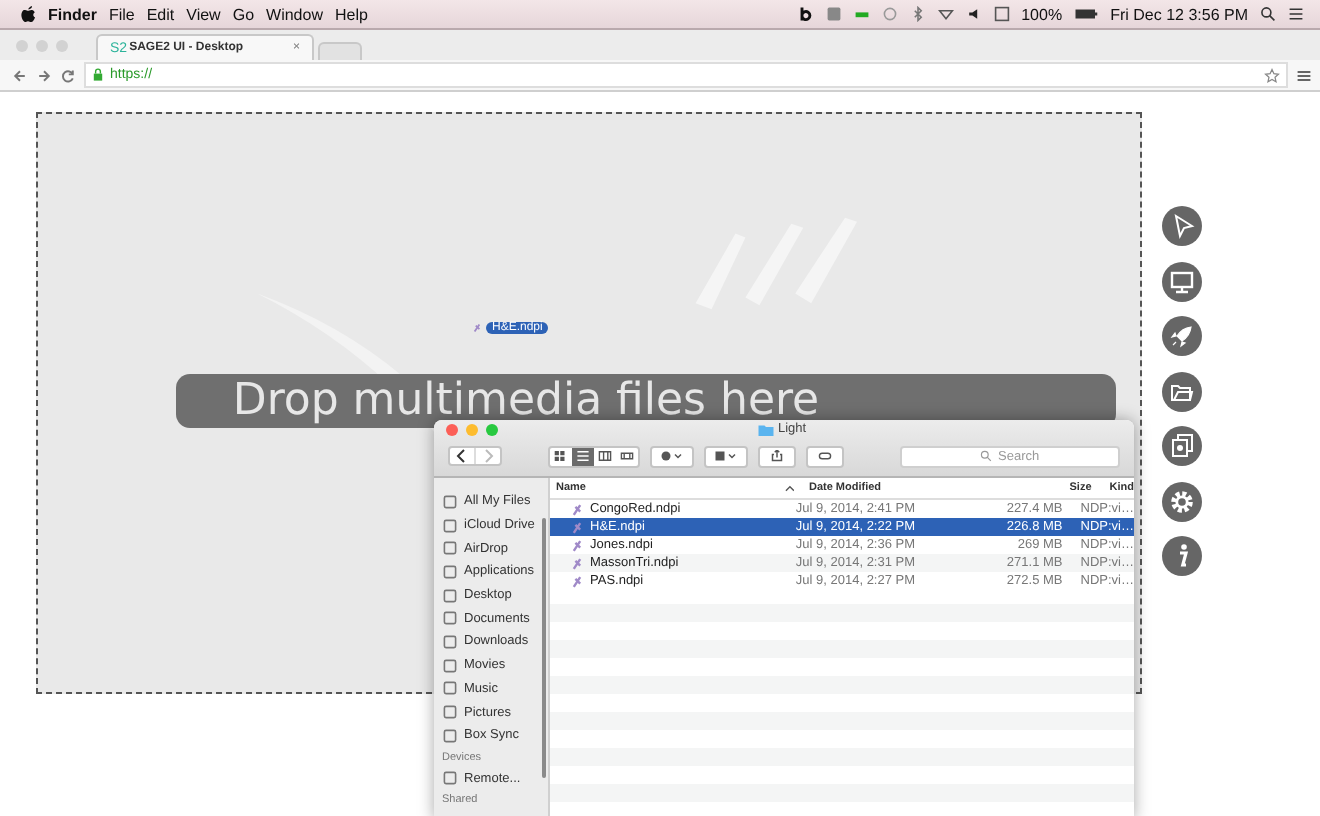 The height and width of the screenshot is (816, 1320). What do you see at coordinates (68, 75) in the screenshot?
I see `reload-icon` at bounding box center [68, 75].